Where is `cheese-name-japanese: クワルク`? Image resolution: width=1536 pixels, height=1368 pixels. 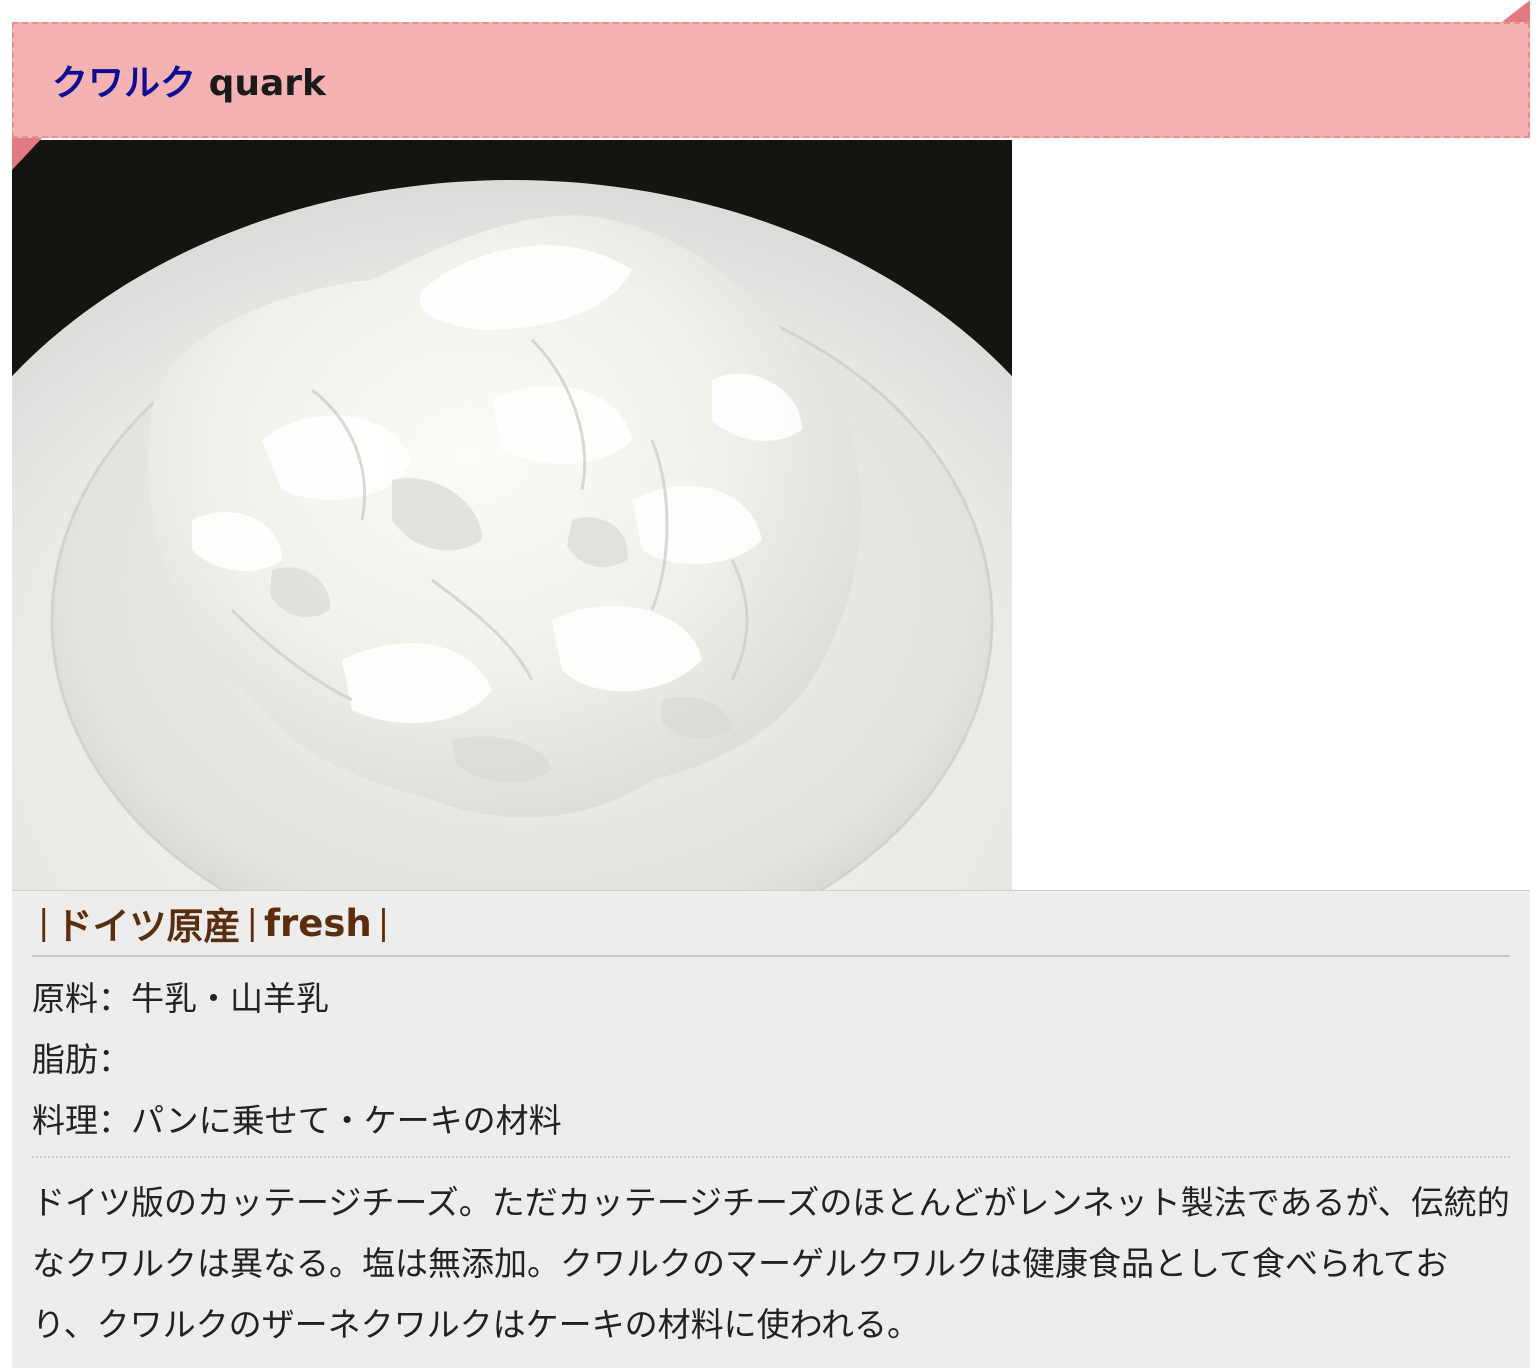 cheese-name-japanese: クワルク is located at coordinates (124, 83).